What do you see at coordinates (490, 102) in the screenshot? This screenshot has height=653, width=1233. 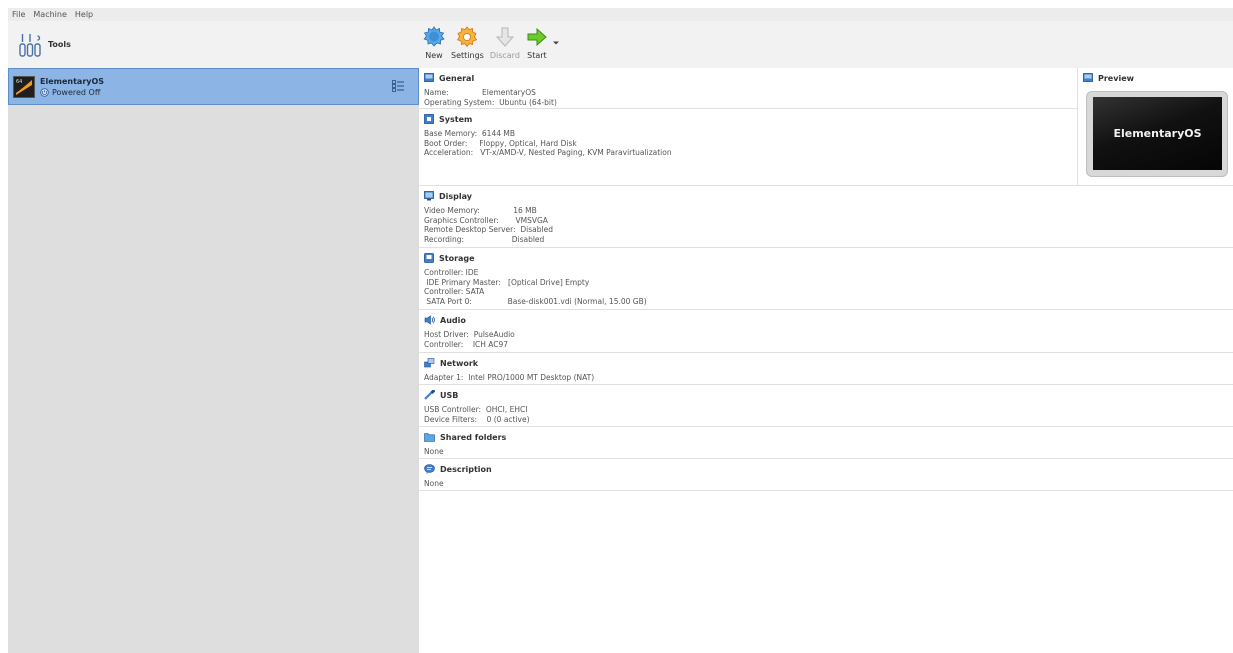 I see `general-os-row: Operating System: Ubuntu (64-bit)` at bounding box center [490, 102].